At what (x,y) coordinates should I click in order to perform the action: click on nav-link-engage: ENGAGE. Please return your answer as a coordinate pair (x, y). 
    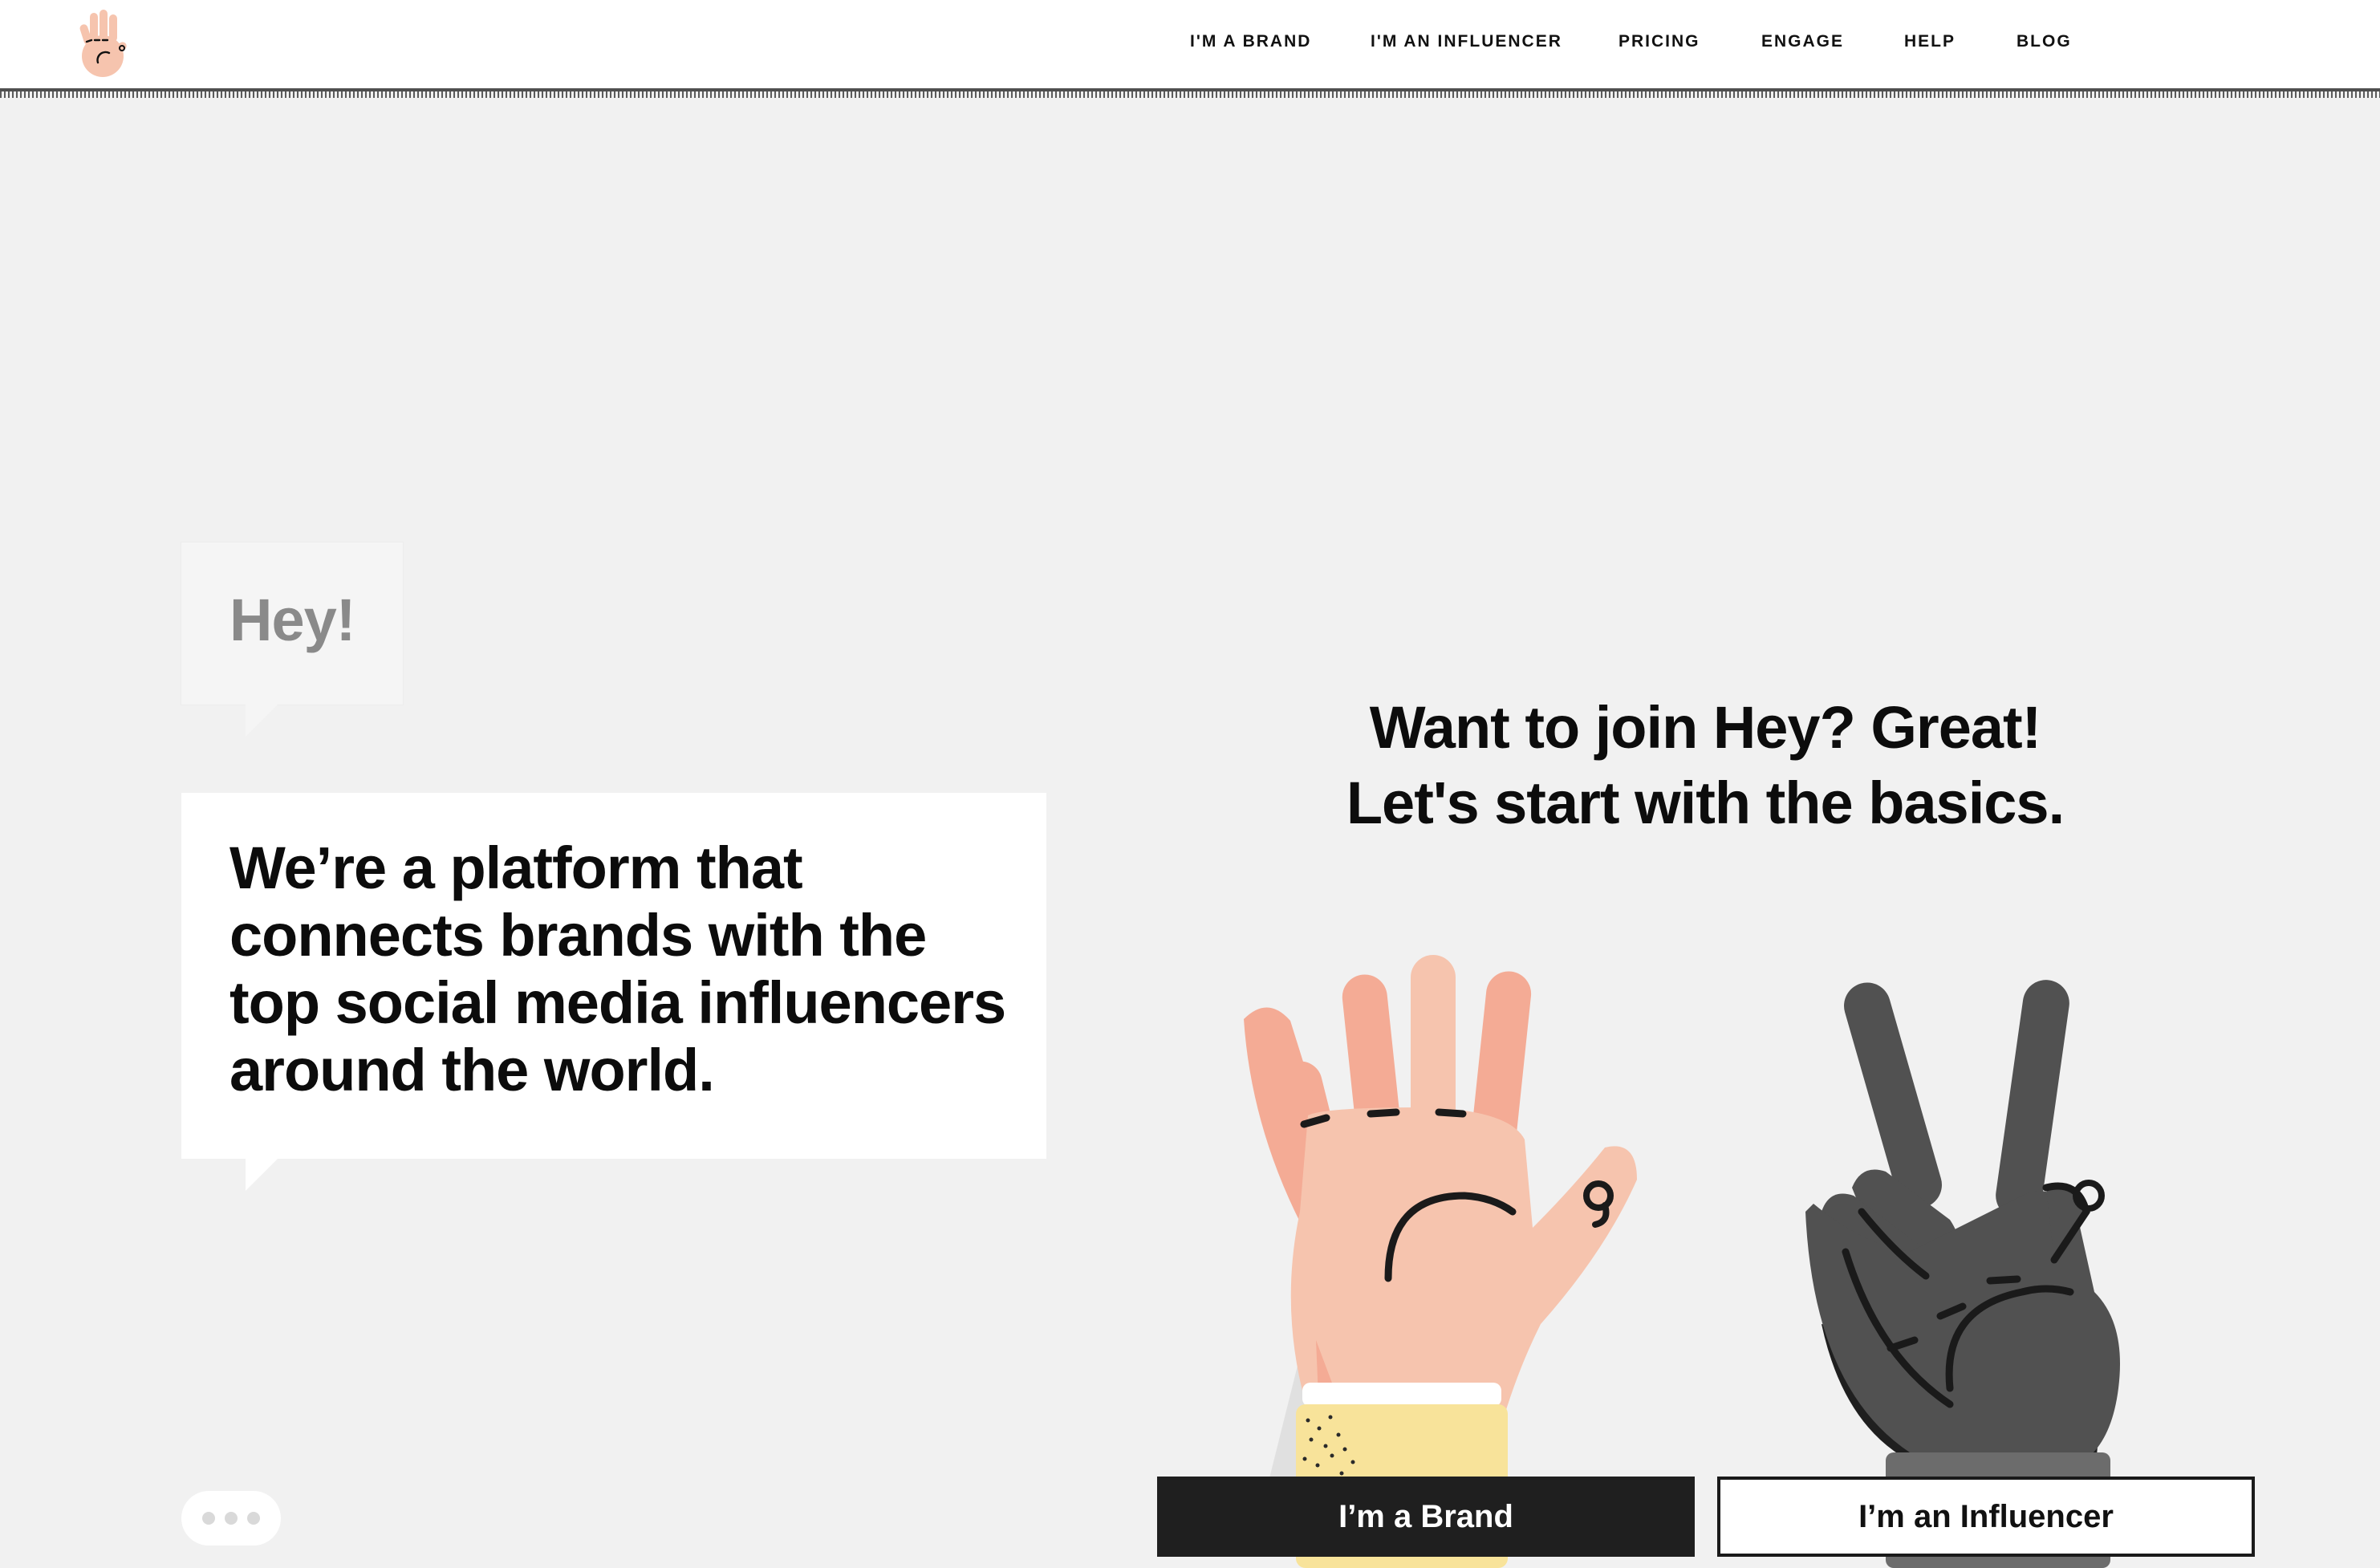
    Looking at the image, I should click on (1802, 41).